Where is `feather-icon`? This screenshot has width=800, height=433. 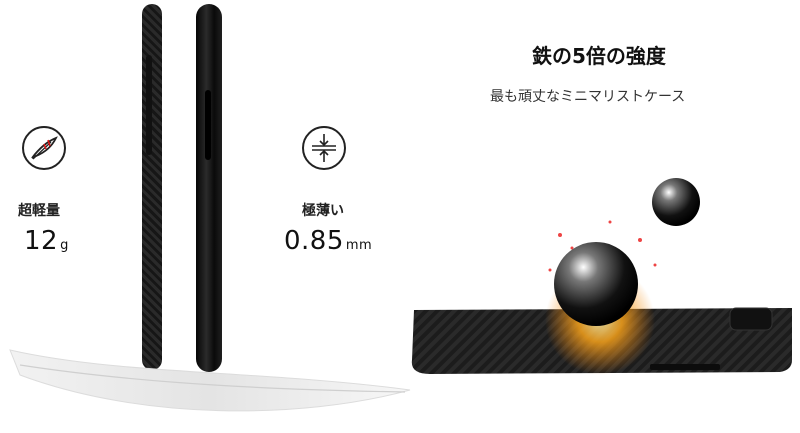
feather-icon is located at coordinates (44, 148).